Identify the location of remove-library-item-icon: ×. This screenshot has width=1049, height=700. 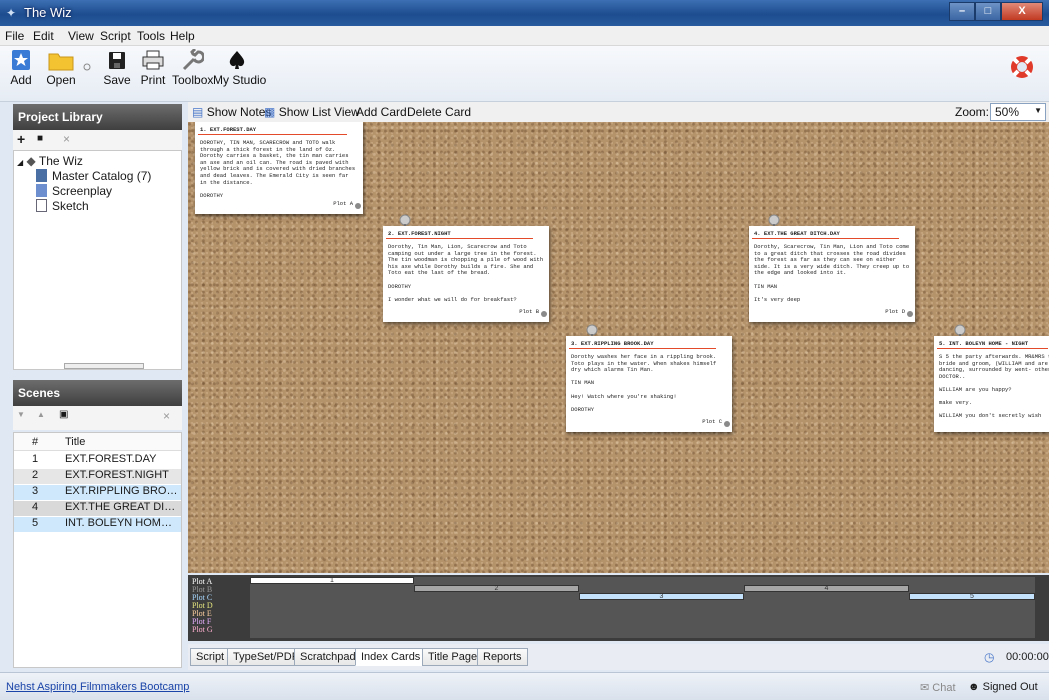
(66, 139).